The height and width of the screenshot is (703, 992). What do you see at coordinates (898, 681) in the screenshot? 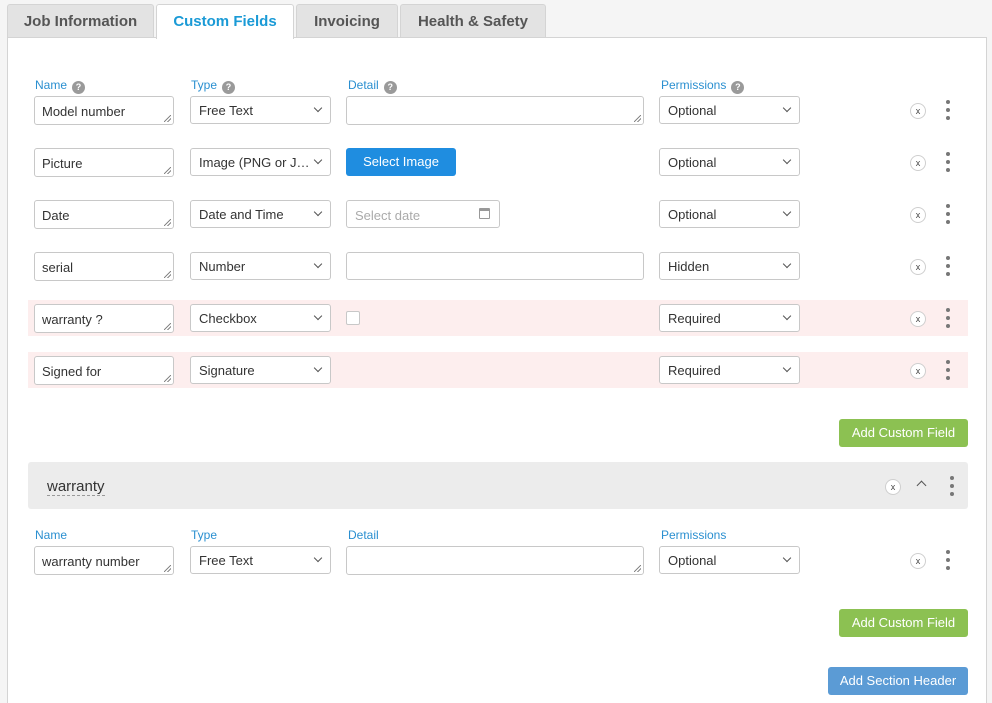
I see `add-section-header-button: Add Section Header` at bounding box center [898, 681].